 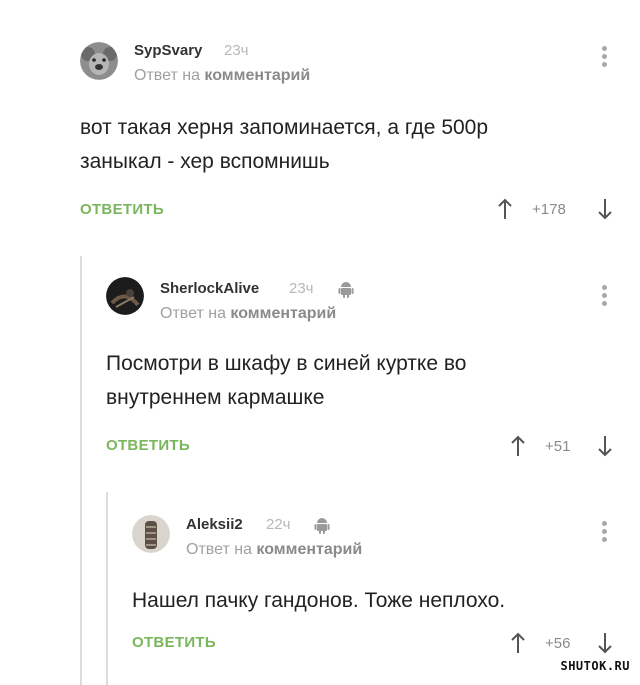 I want to click on comment-text: Нашел пачку гандонов. Тоже неплохо., so click(x=318, y=601).